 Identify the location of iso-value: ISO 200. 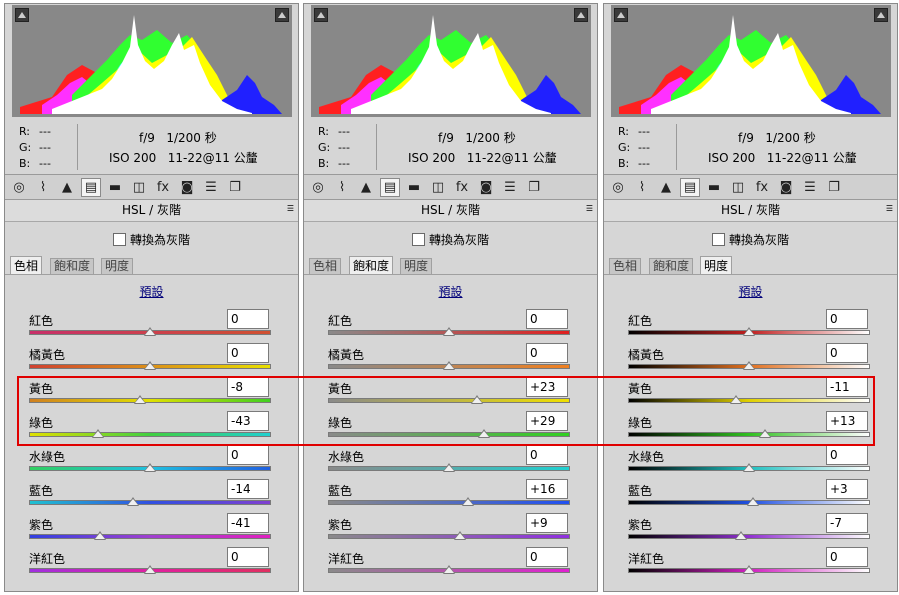
(732, 158).